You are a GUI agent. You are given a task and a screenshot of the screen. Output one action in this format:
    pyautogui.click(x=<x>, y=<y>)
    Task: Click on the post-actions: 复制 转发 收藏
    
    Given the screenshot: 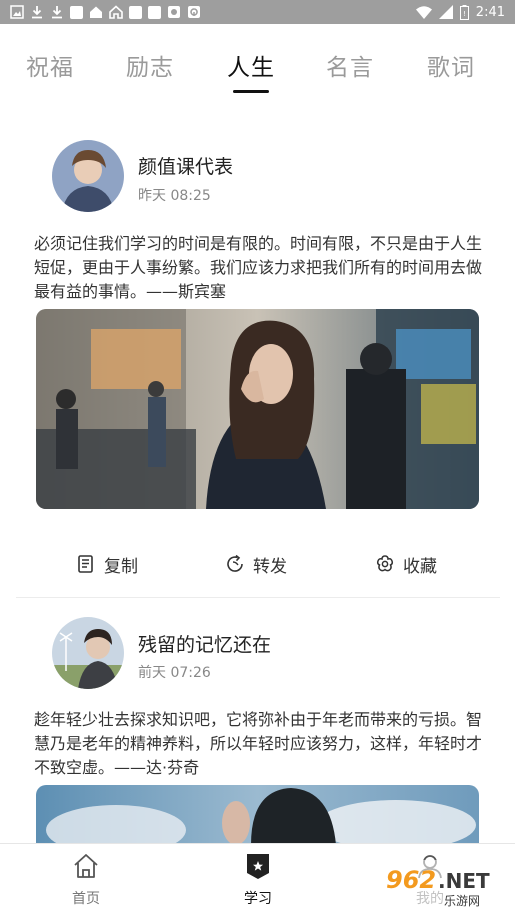 What is the action you would take?
    pyautogui.click(x=257, y=564)
    